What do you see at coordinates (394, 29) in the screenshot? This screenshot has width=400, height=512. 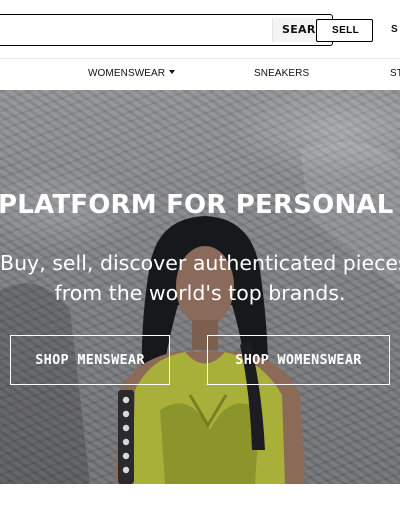 I see `signup-link: S` at bounding box center [394, 29].